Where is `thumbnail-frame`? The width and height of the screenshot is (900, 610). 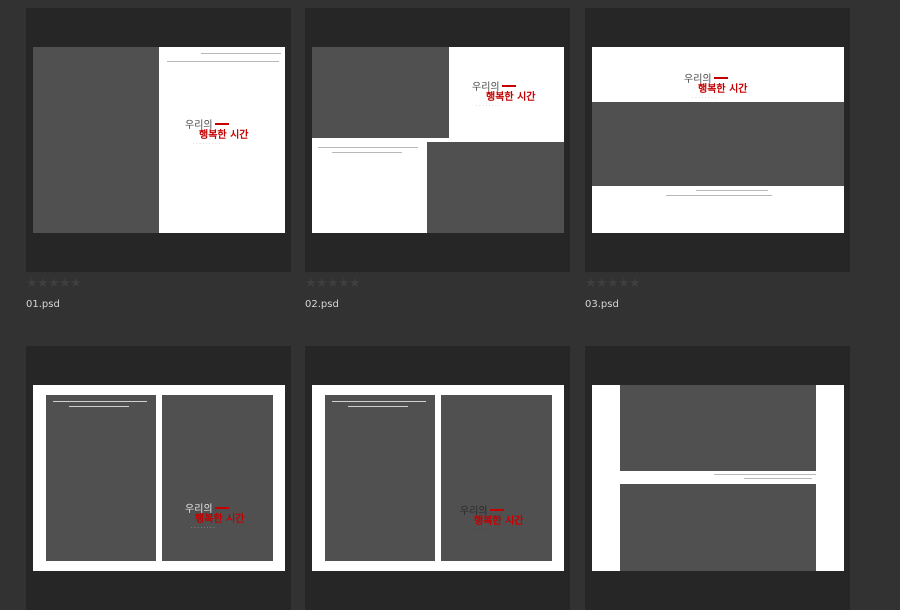 thumbnail-frame is located at coordinates (717, 478).